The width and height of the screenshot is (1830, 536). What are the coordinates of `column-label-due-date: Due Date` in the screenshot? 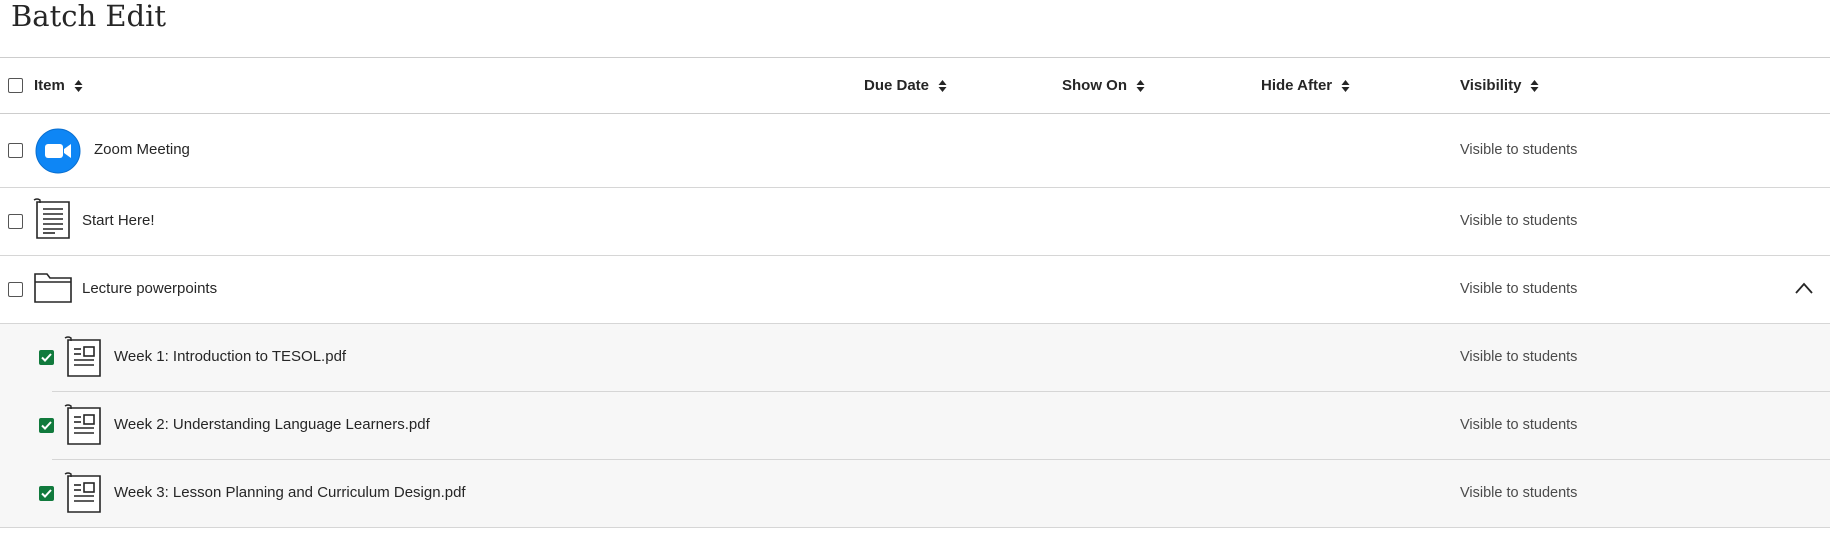 It's located at (897, 85).